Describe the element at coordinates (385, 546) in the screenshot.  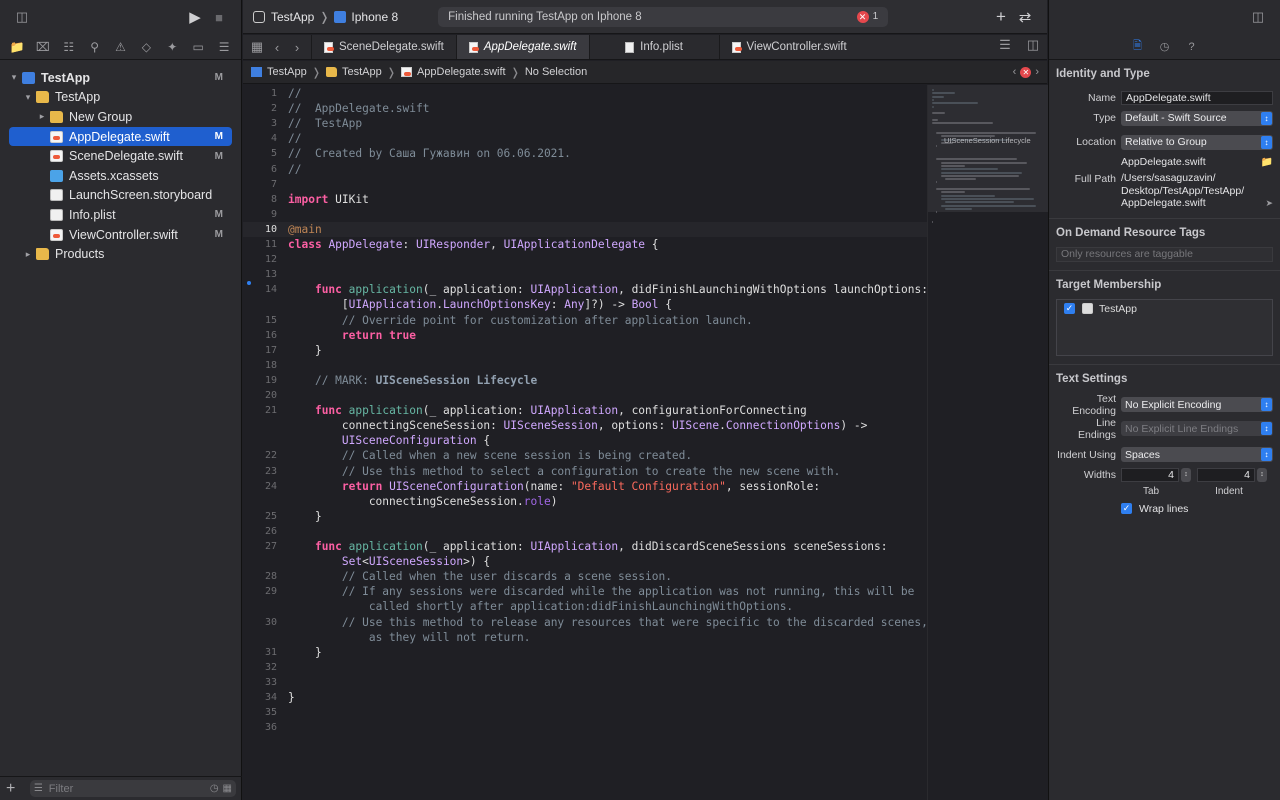
I see `code-token: application` at that location.